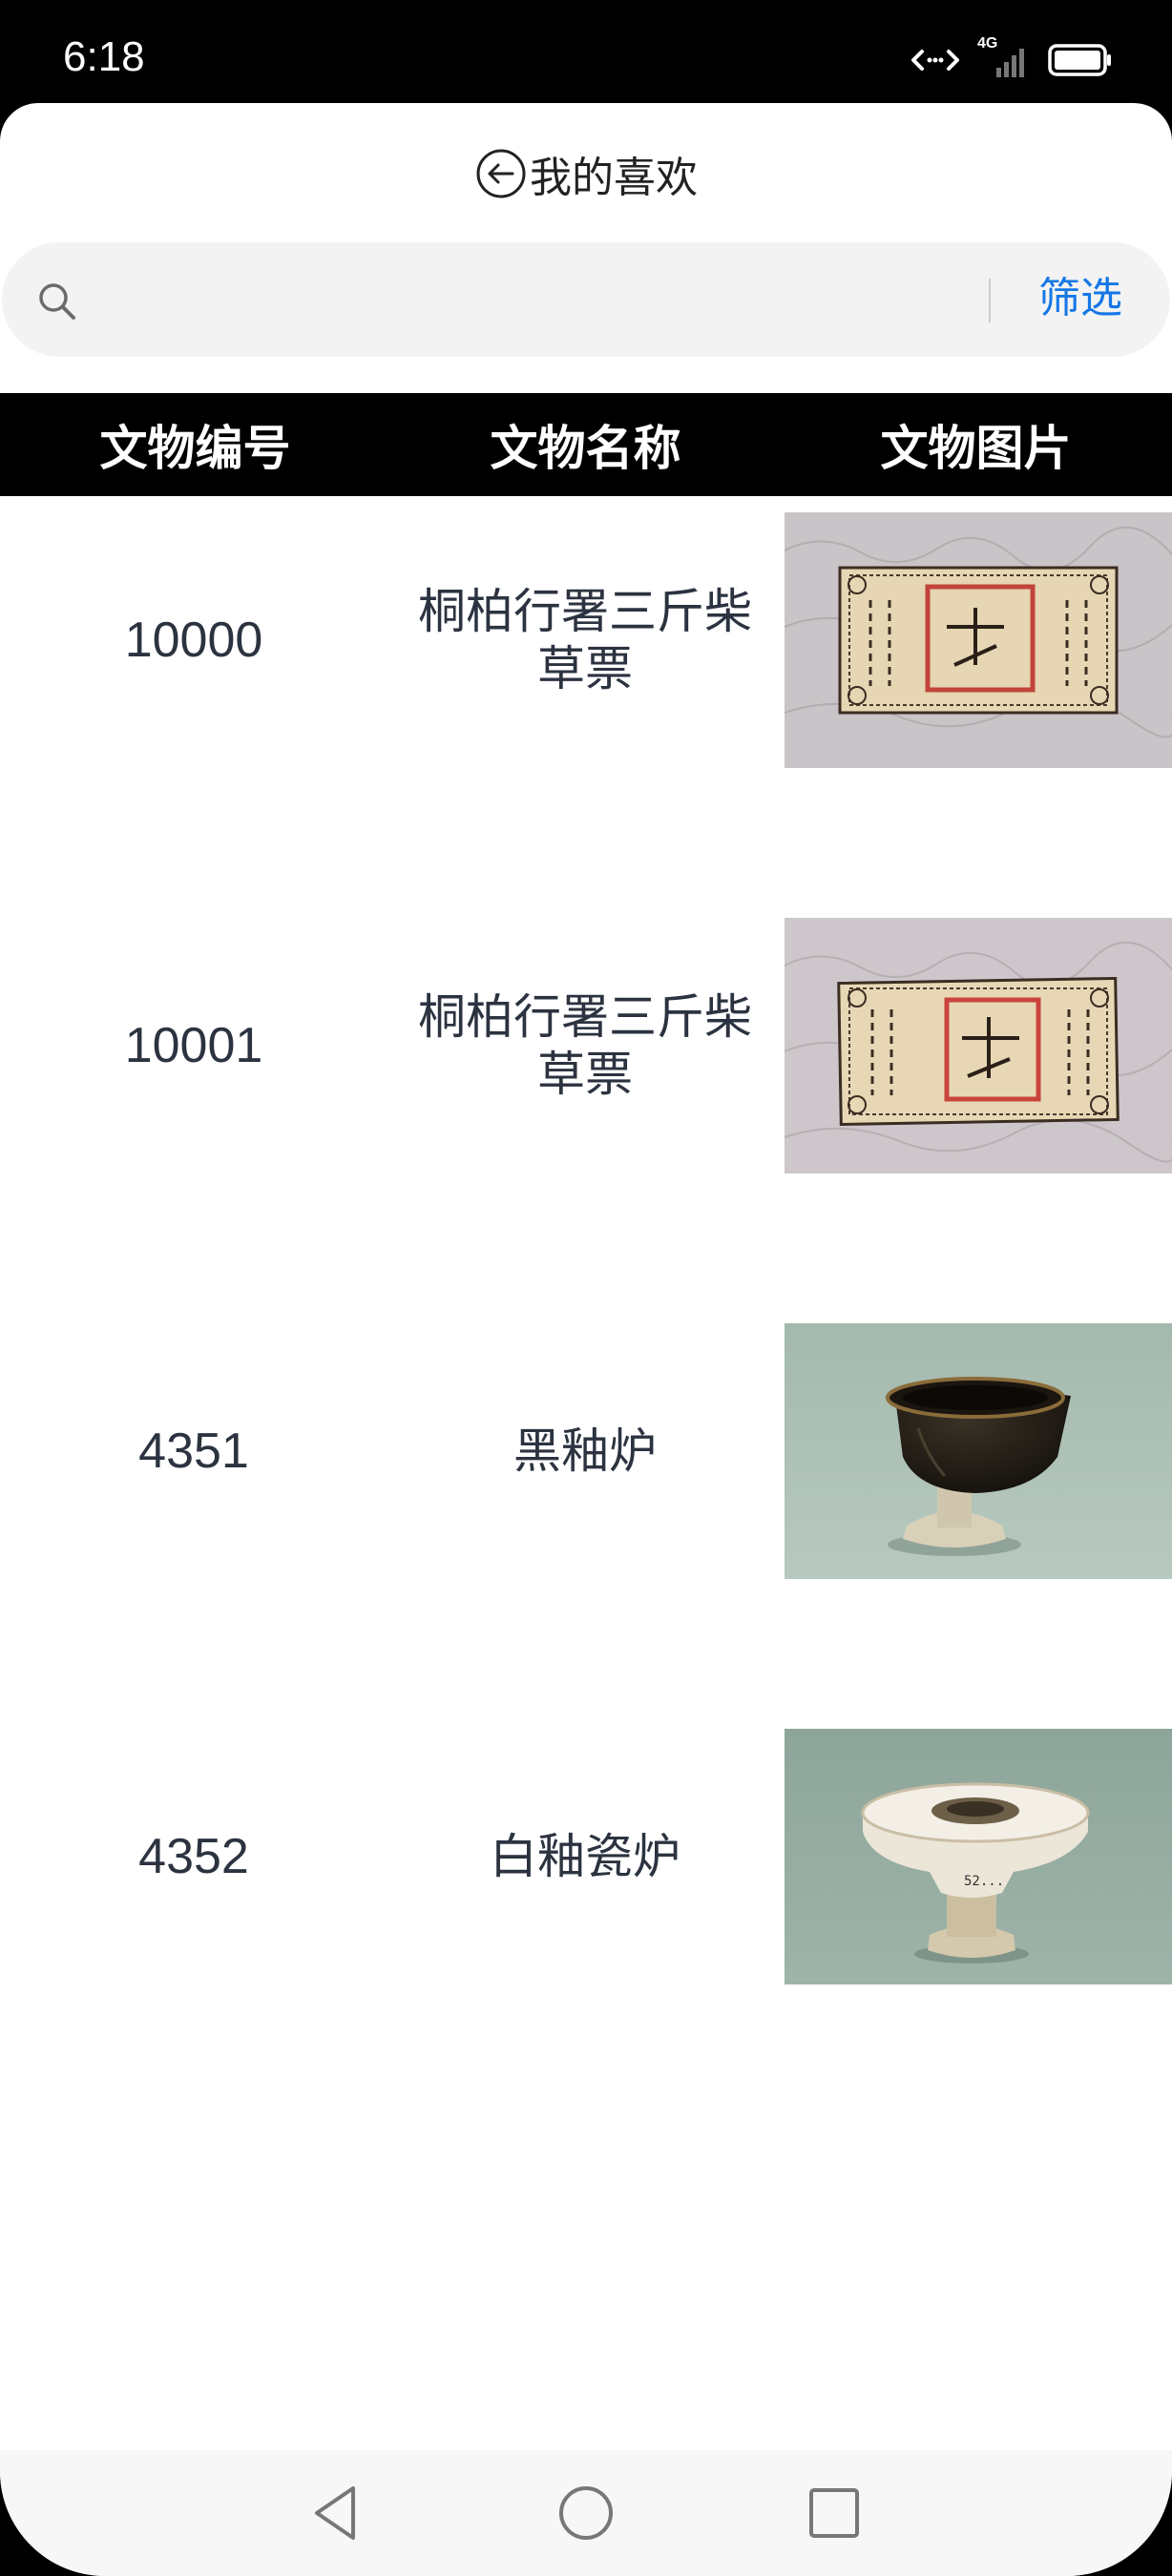 The image size is (1172, 2576). Describe the element at coordinates (193, 1451) in the screenshot. I see `artifact-id: 4351` at that location.